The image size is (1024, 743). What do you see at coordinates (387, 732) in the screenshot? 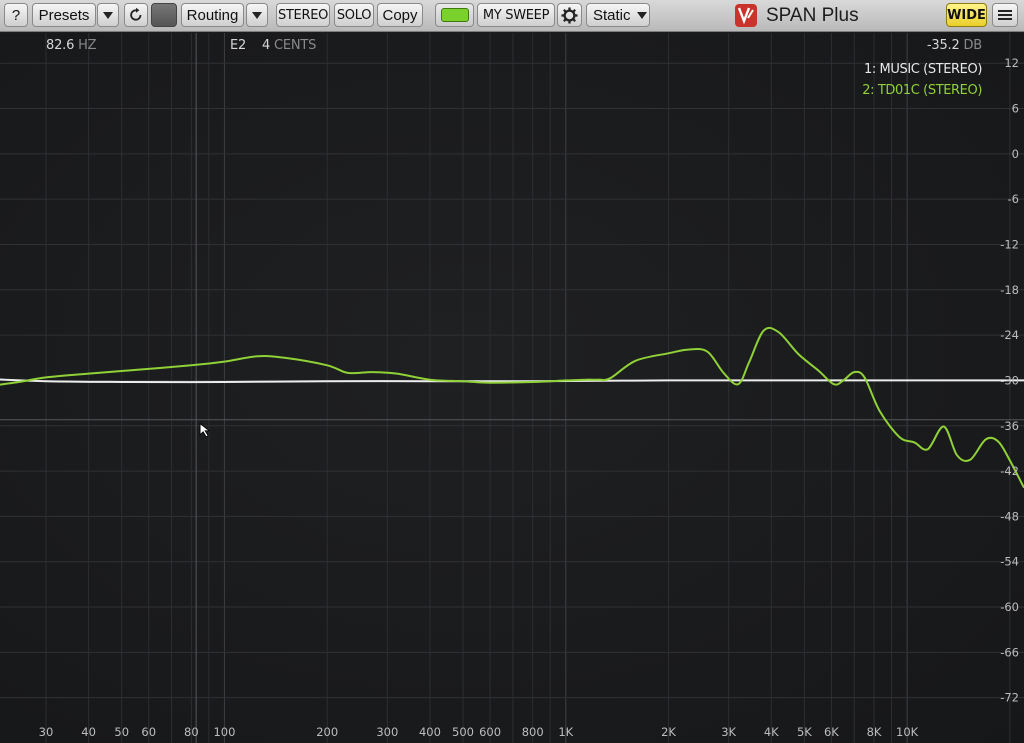
I see `x-tick-label: 300` at bounding box center [387, 732].